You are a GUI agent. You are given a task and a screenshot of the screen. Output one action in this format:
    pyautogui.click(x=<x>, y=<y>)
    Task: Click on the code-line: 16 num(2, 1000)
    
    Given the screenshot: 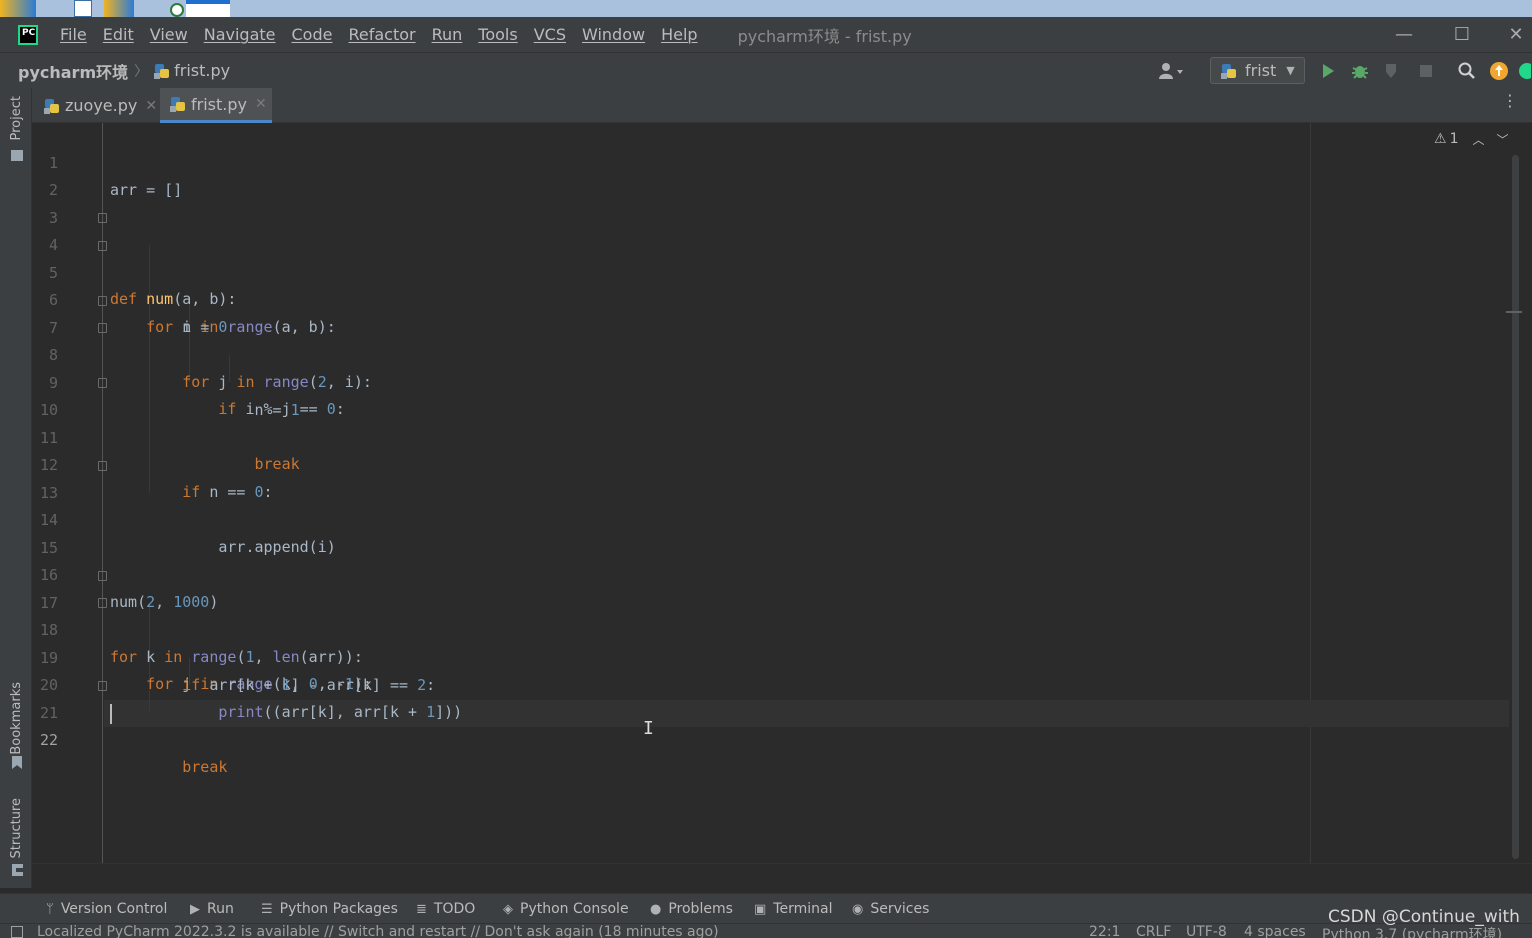 What is the action you would take?
    pyautogui.click(x=682, y=573)
    